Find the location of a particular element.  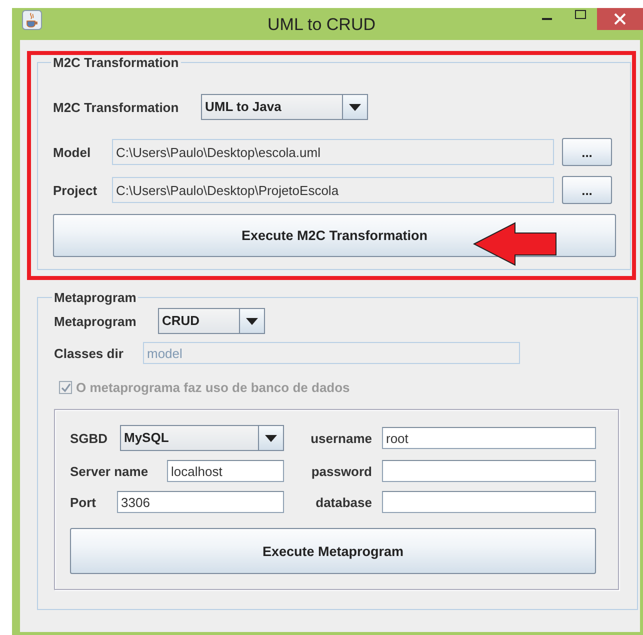

text-field: root is located at coordinates (489, 438).